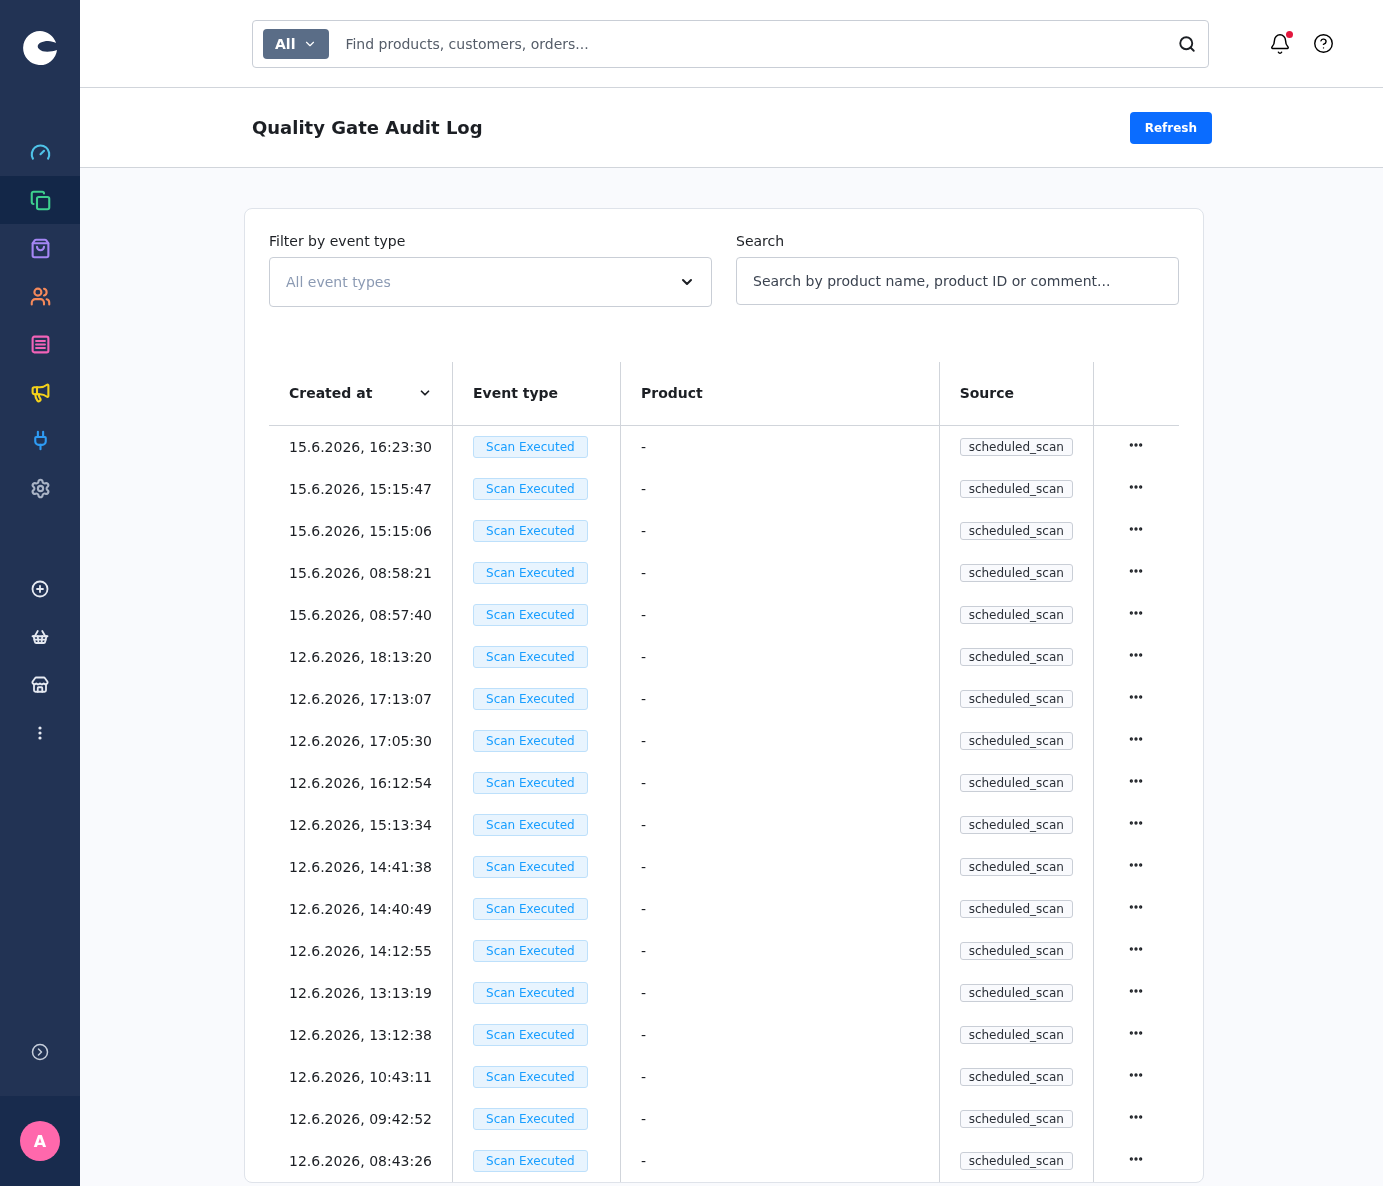 The height and width of the screenshot is (1186, 1383). Describe the element at coordinates (361, 698) in the screenshot. I see `table-cell: 12.6.2026, 17:13:07` at that location.